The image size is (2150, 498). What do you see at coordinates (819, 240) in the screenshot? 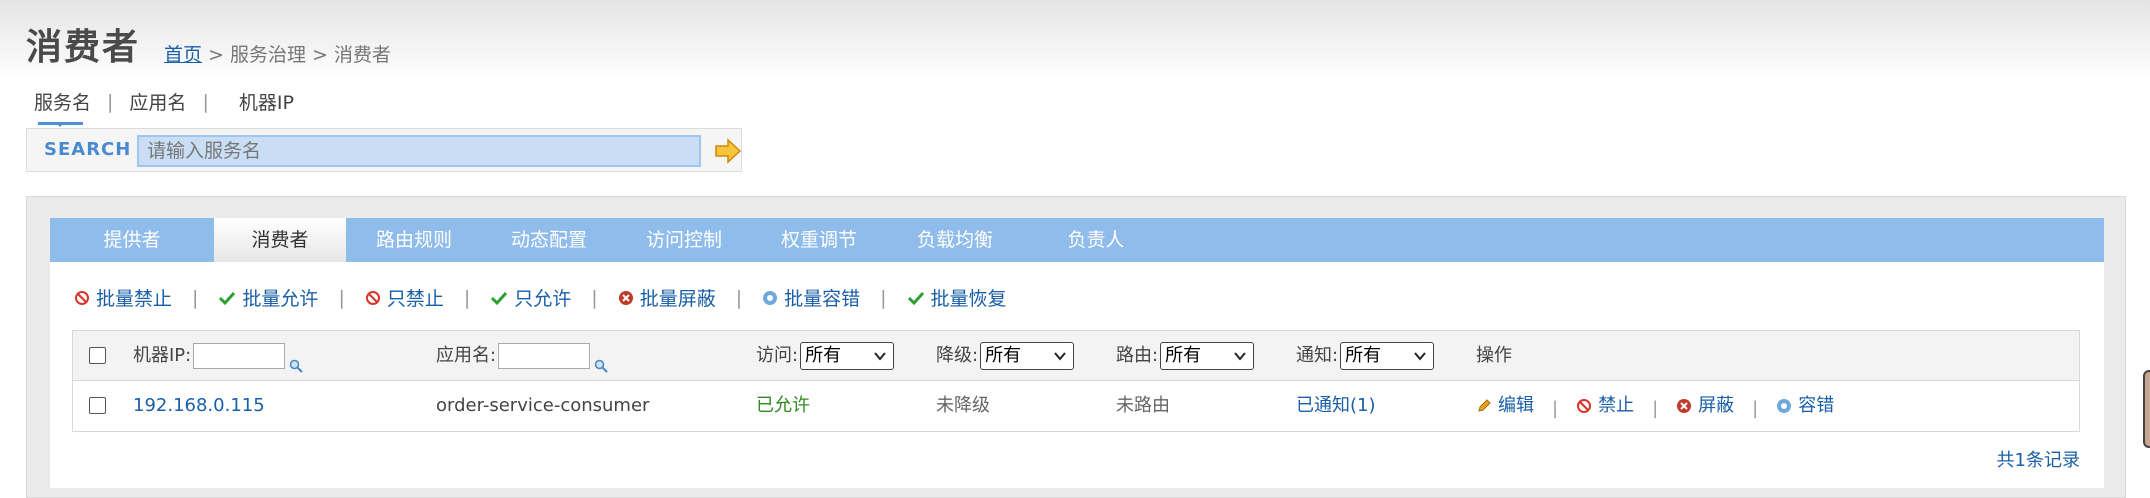
I see `nav-tab-weight: 权重调节` at bounding box center [819, 240].